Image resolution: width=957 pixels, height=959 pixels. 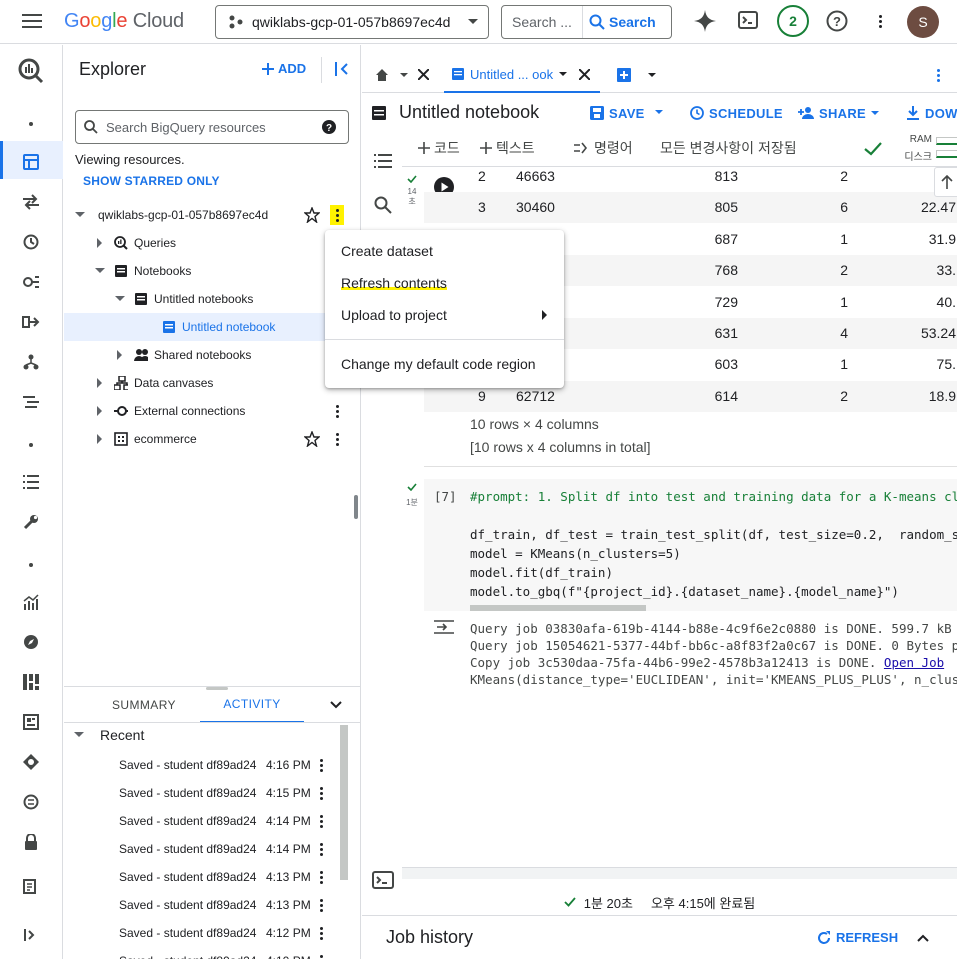 What do you see at coordinates (31, 802) in the screenshot?
I see `policy-icon` at bounding box center [31, 802].